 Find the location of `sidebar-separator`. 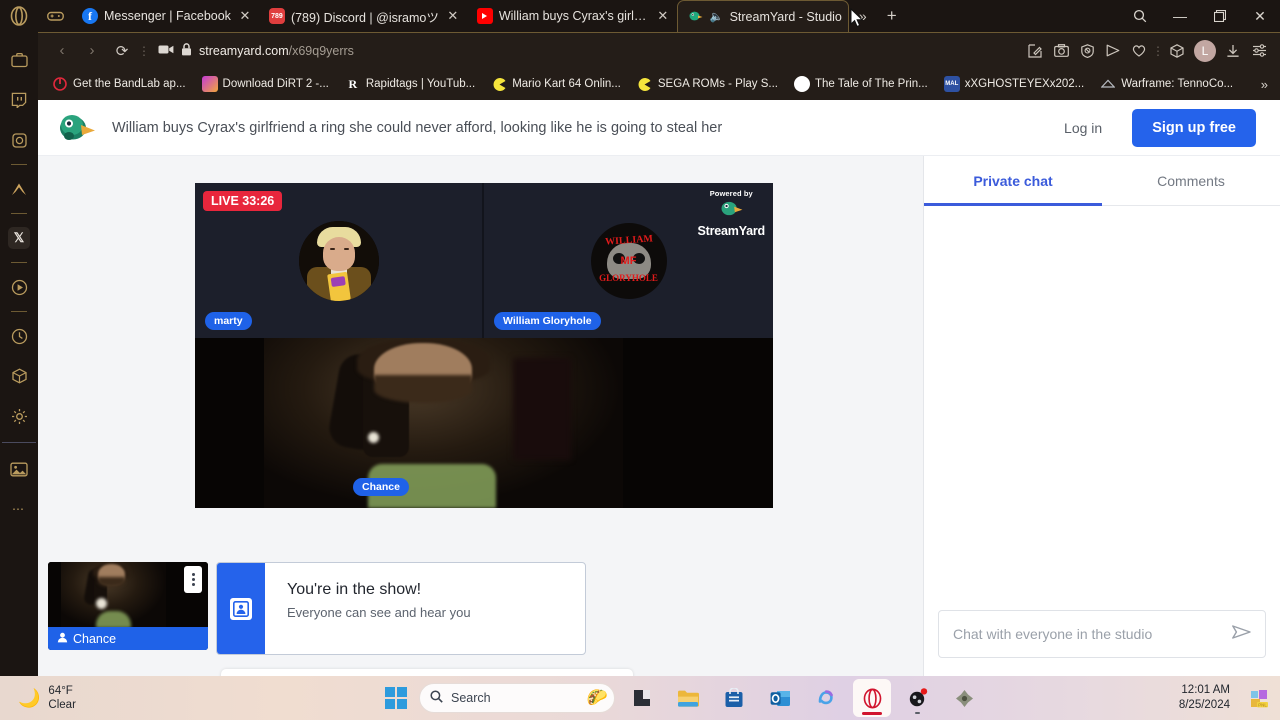

sidebar-separator is located at coordinates (19, 164).